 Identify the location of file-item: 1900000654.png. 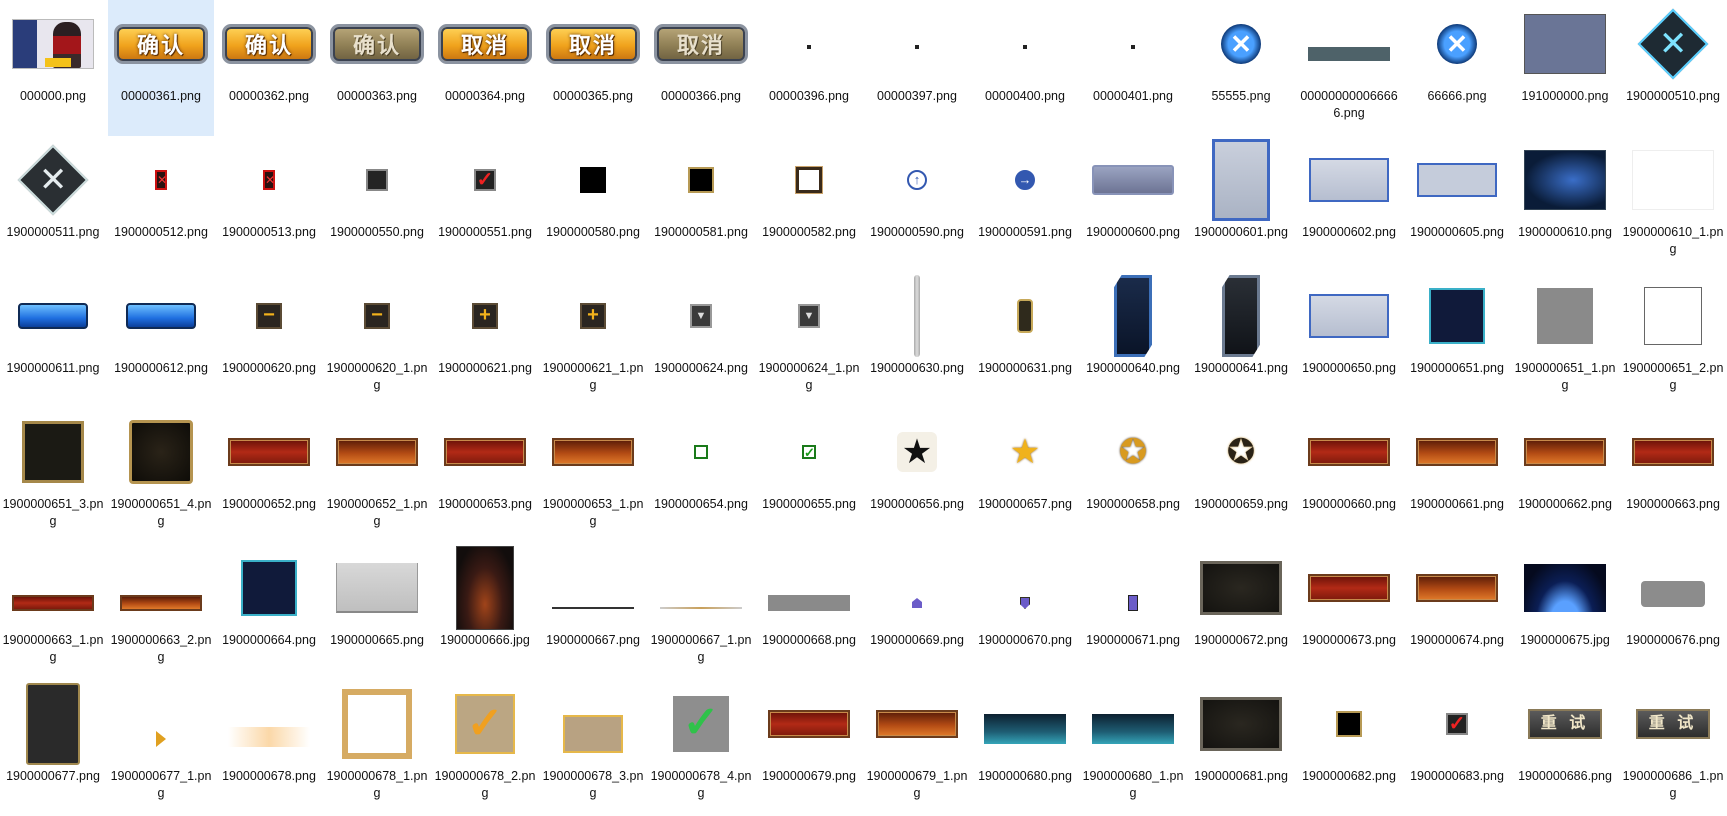
(701, 476).